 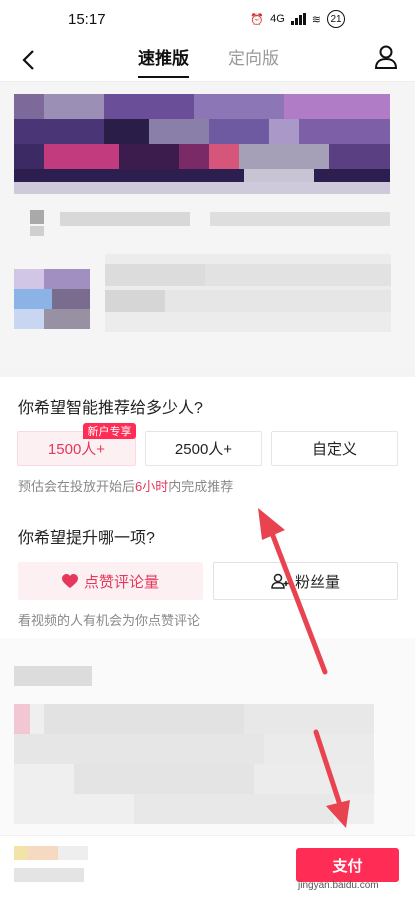 I want to click on annotation-arrows, so click(x=304, y=668).